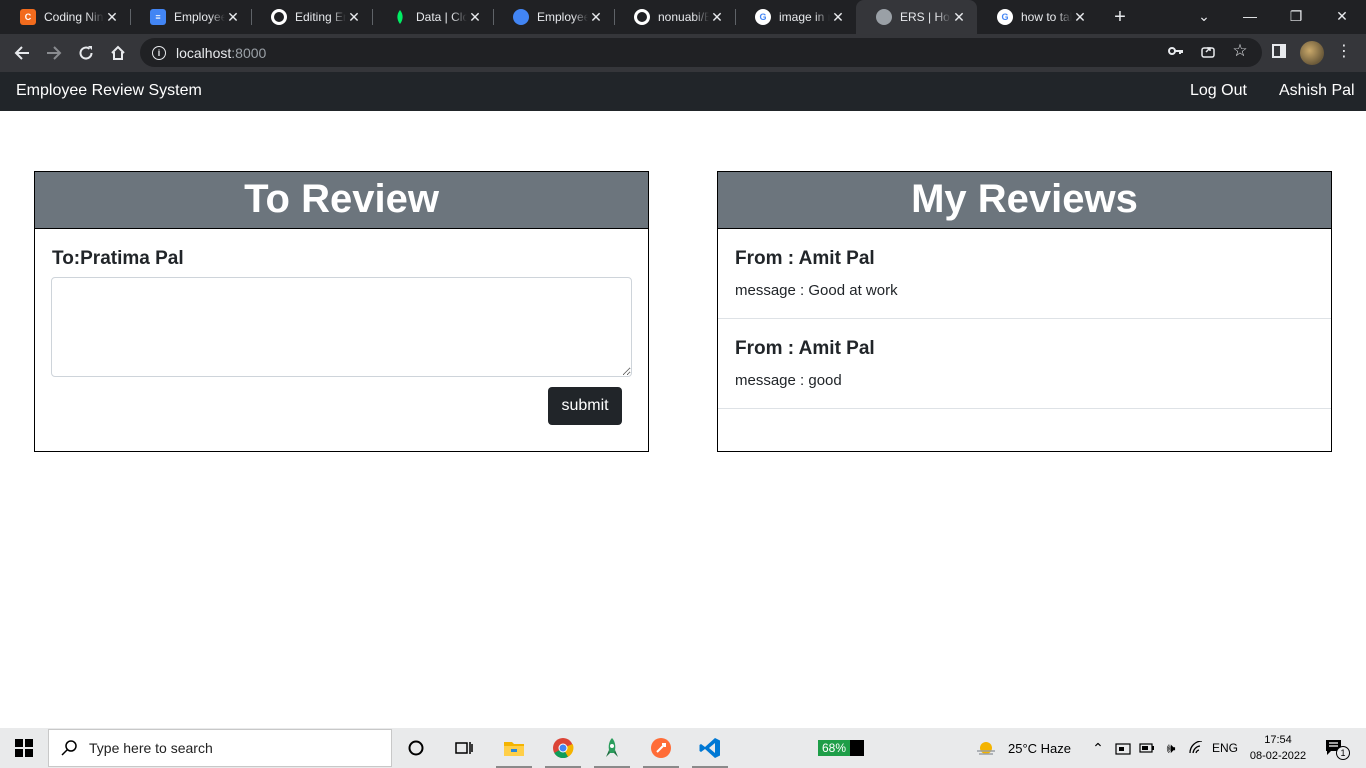 The image size is (1366, 768). What do you see at coordinates (661, 750) in the screenshot?
I see `postman-icon` at bounding box center [661, 750].